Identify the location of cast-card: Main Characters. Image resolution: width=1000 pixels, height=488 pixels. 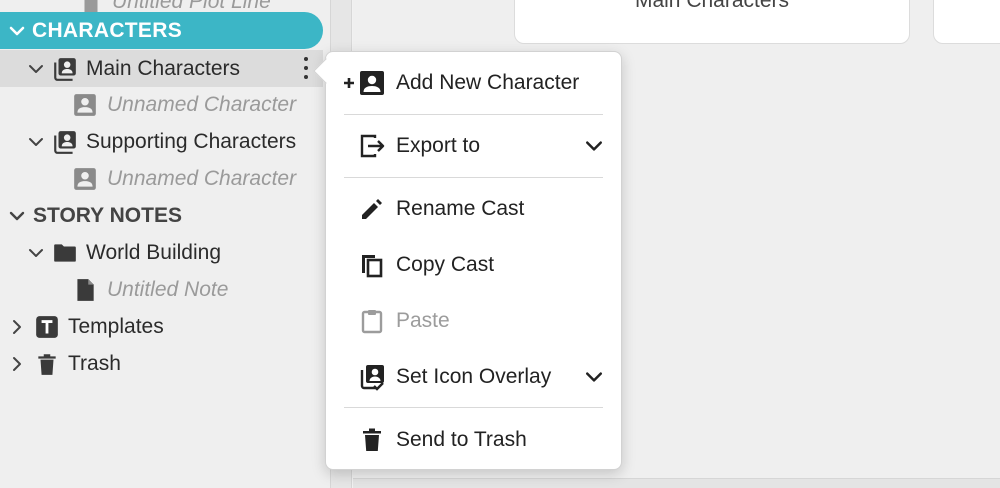
(712, 22).